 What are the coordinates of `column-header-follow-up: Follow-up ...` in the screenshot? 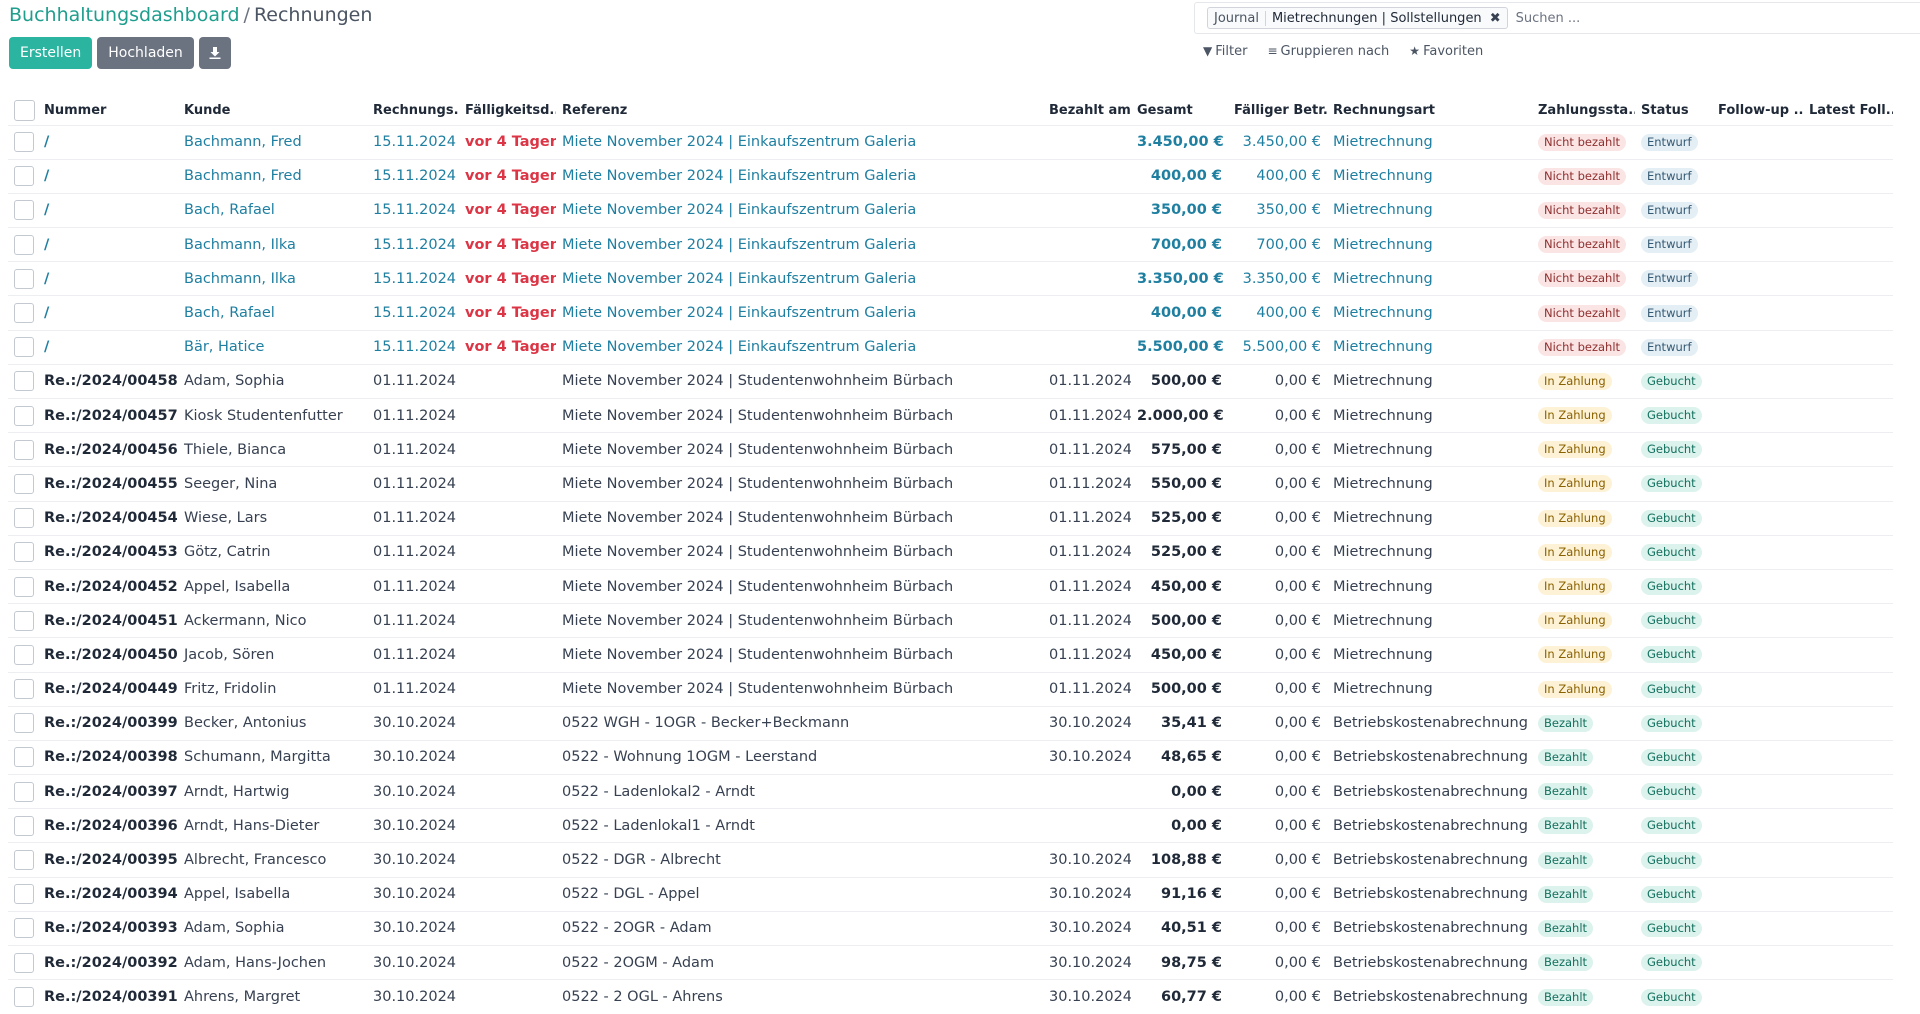 It's located at (1757, 110).